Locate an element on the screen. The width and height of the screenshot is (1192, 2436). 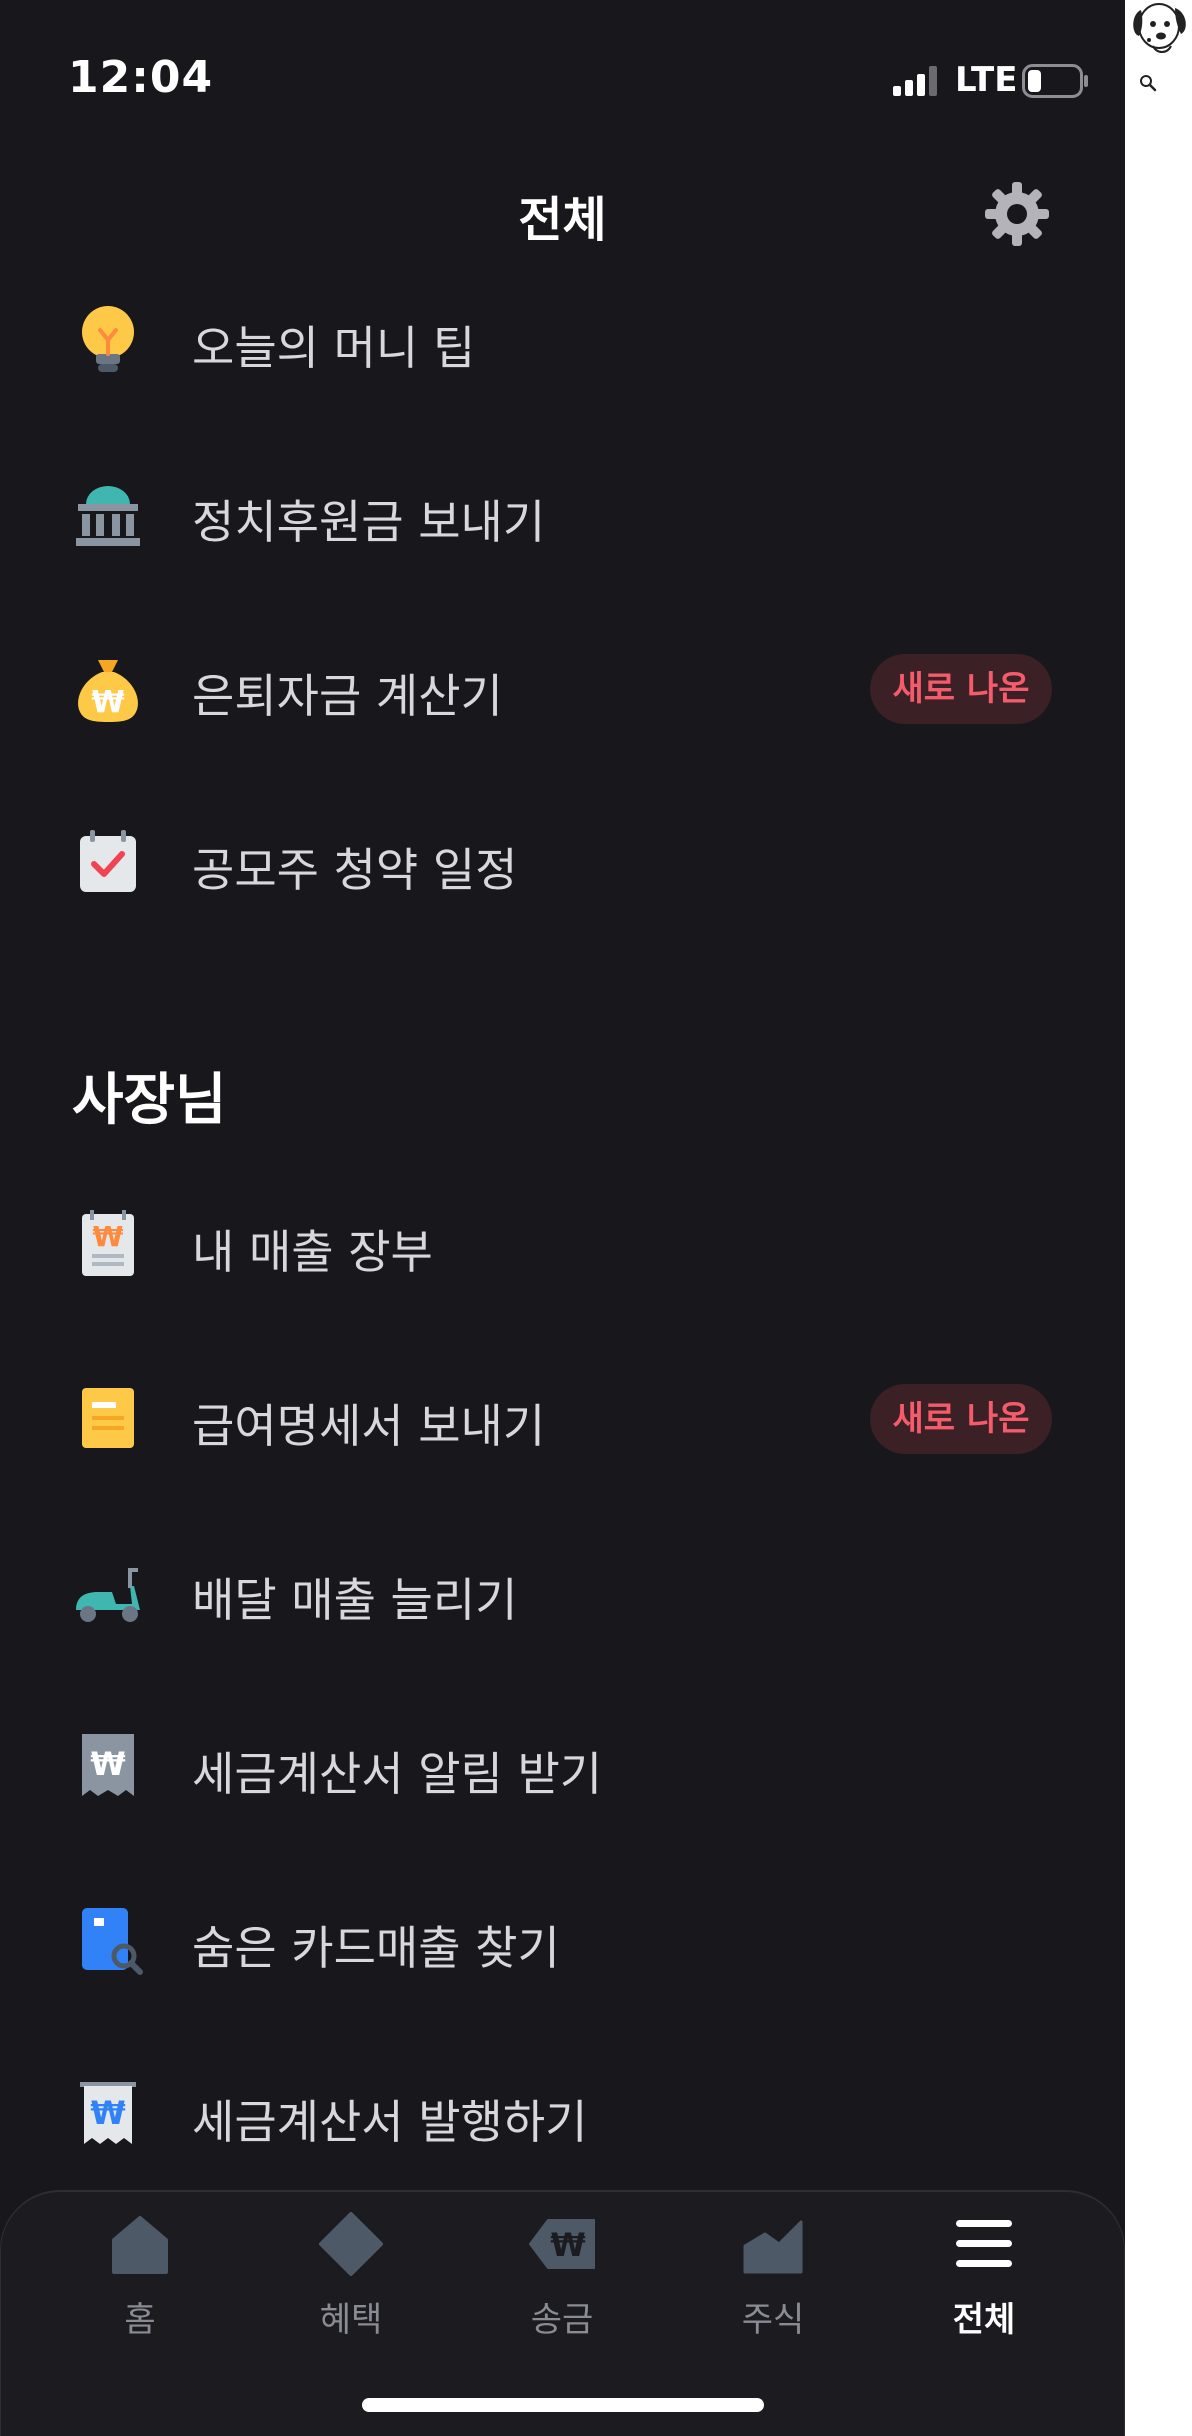
stock-chart-icon is located at coordinates (773, 2247).